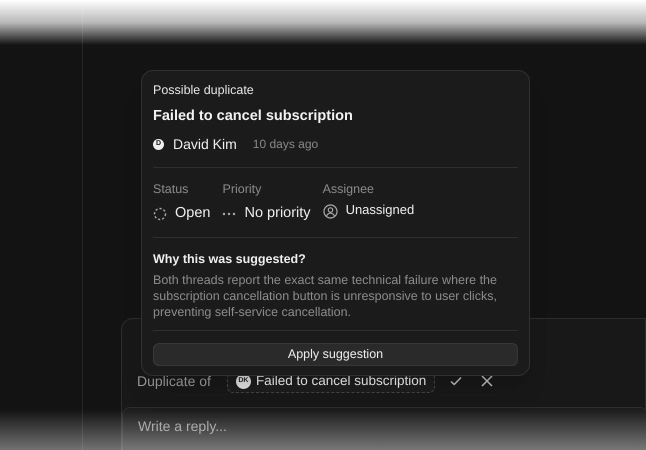  I want to click on priority-icon, so click(229, 214).